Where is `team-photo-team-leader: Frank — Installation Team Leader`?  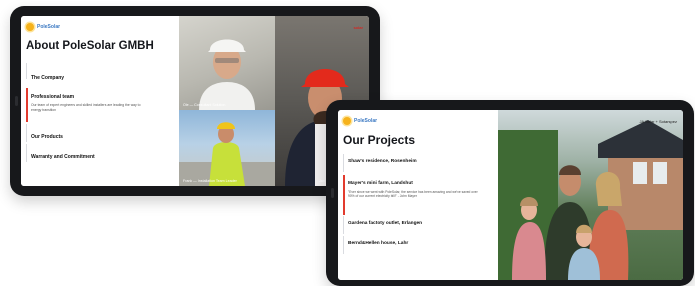 team-photo-team-leader: Frank — Installation Team Leader is located at coordinates (227, 148).